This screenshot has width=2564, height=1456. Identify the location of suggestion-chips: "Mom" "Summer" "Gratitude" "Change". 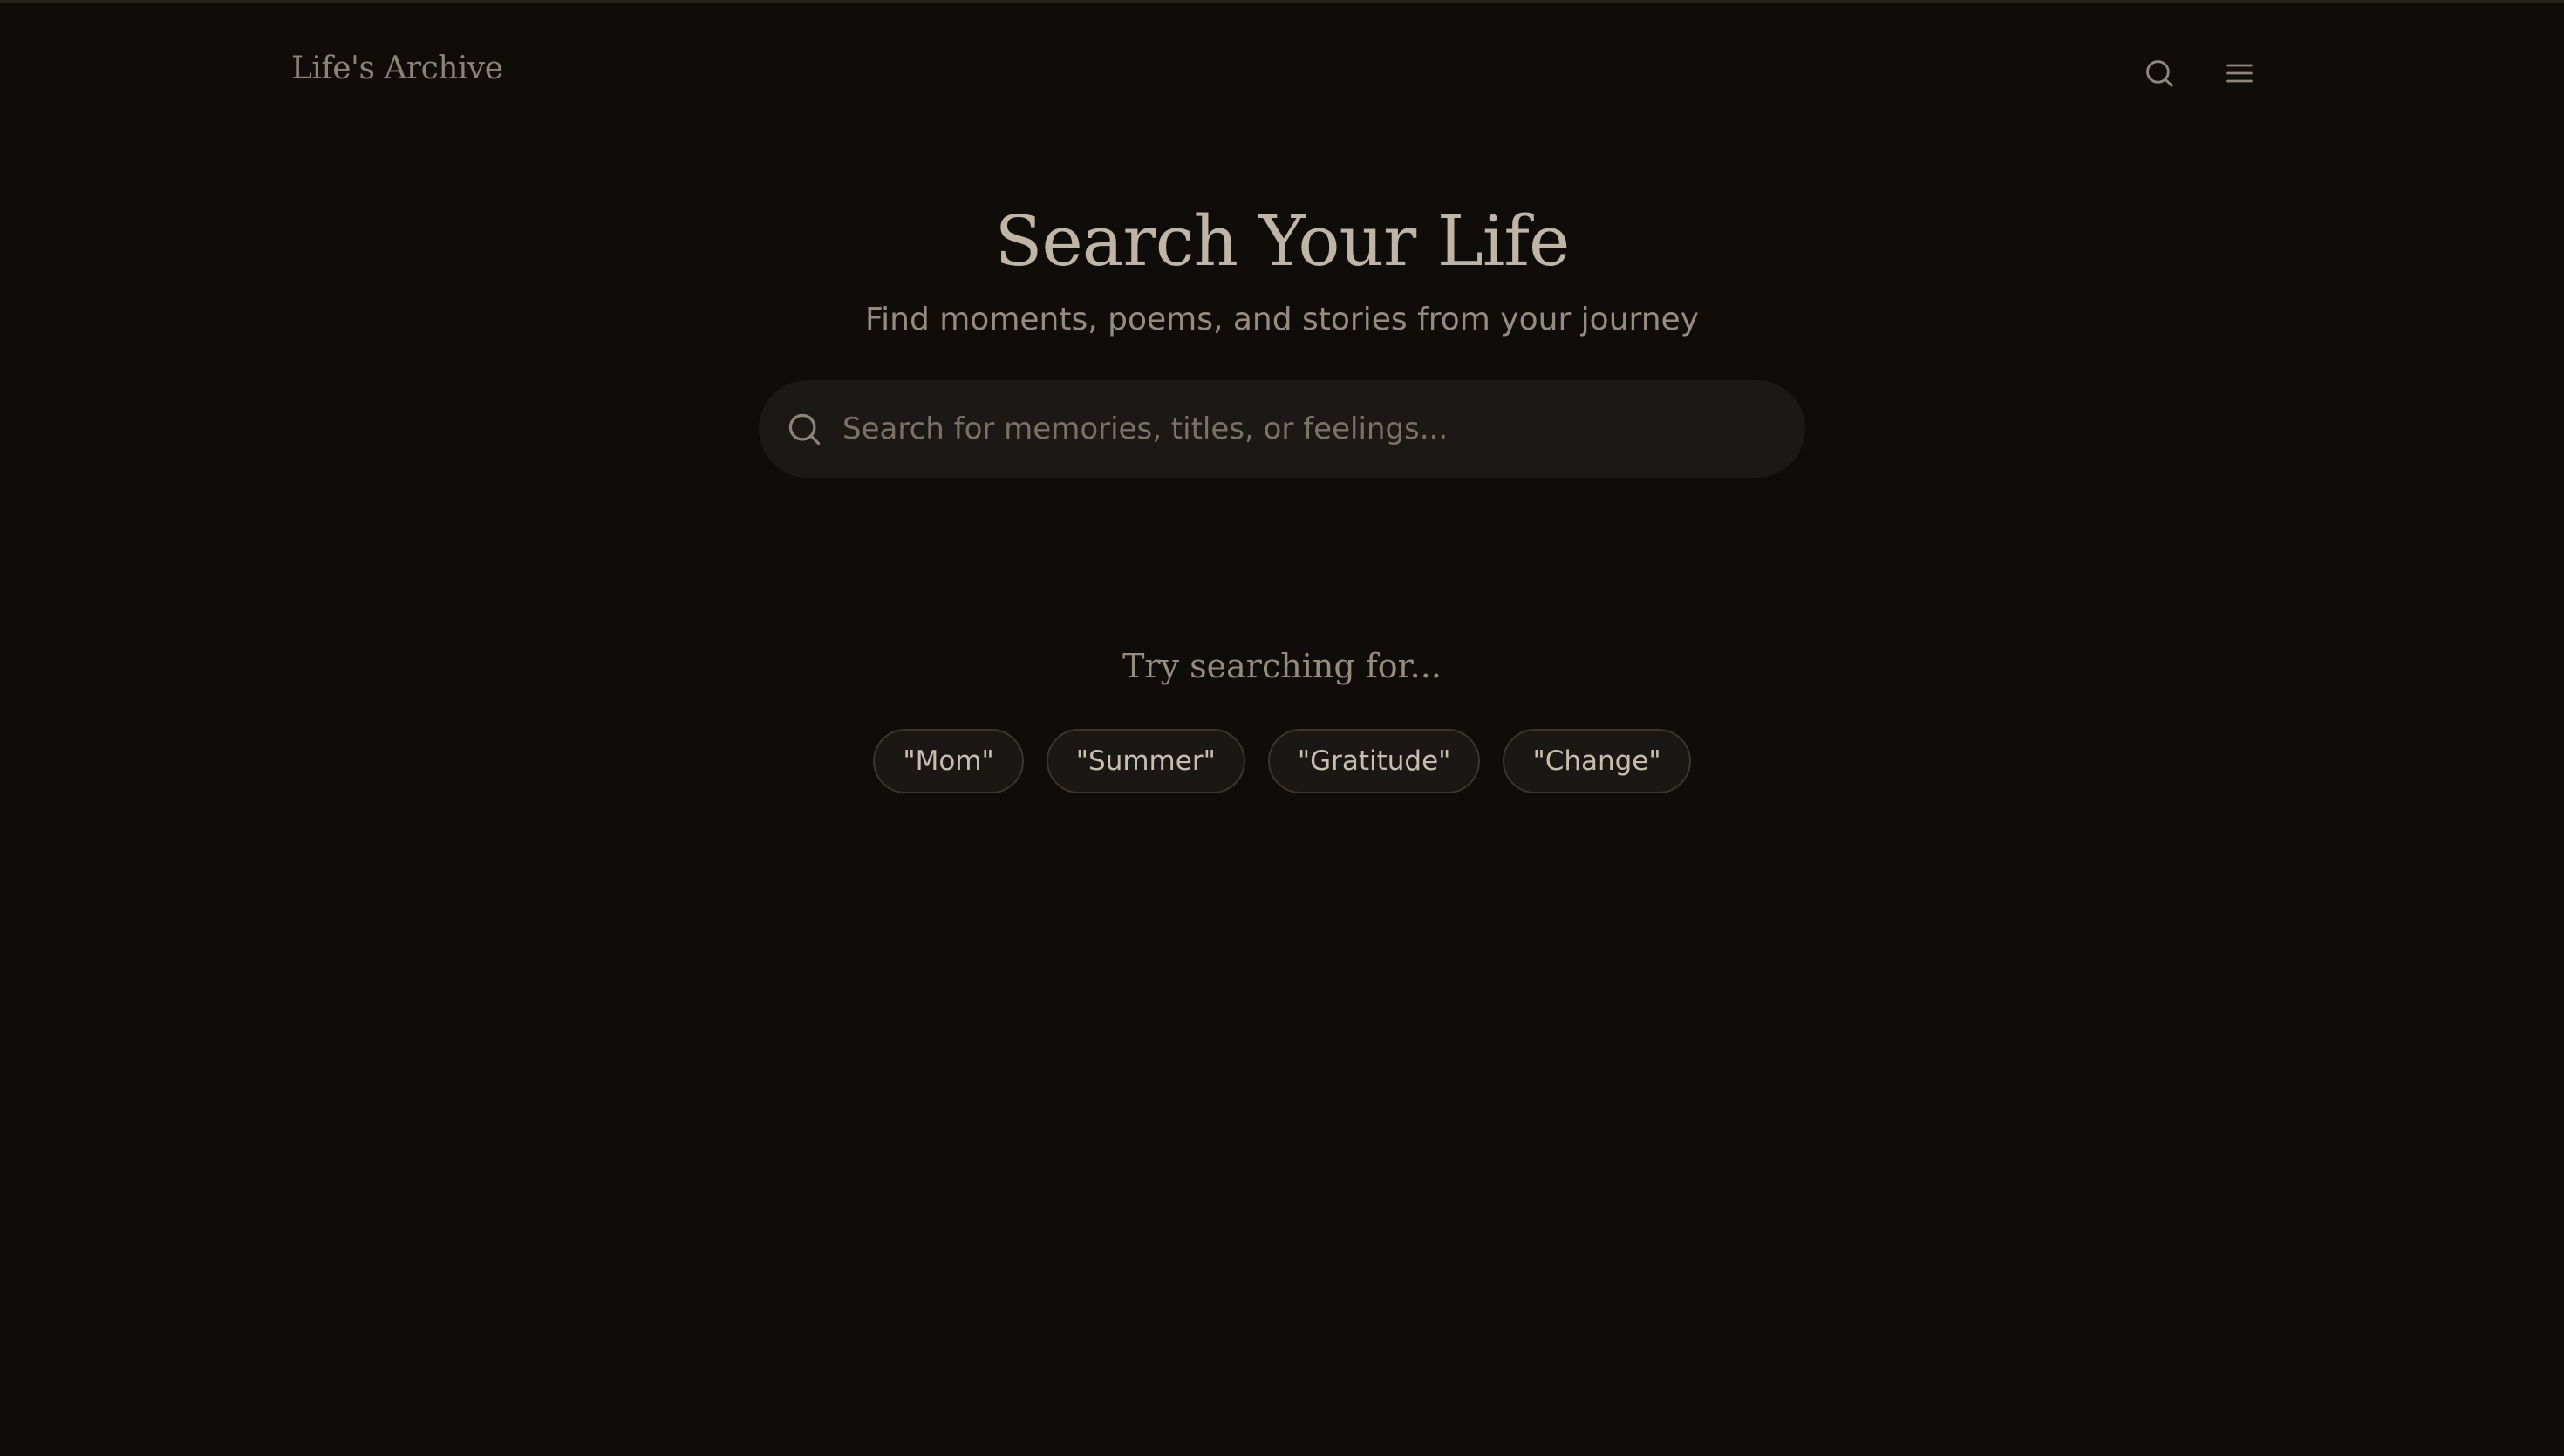
(1282, 761).